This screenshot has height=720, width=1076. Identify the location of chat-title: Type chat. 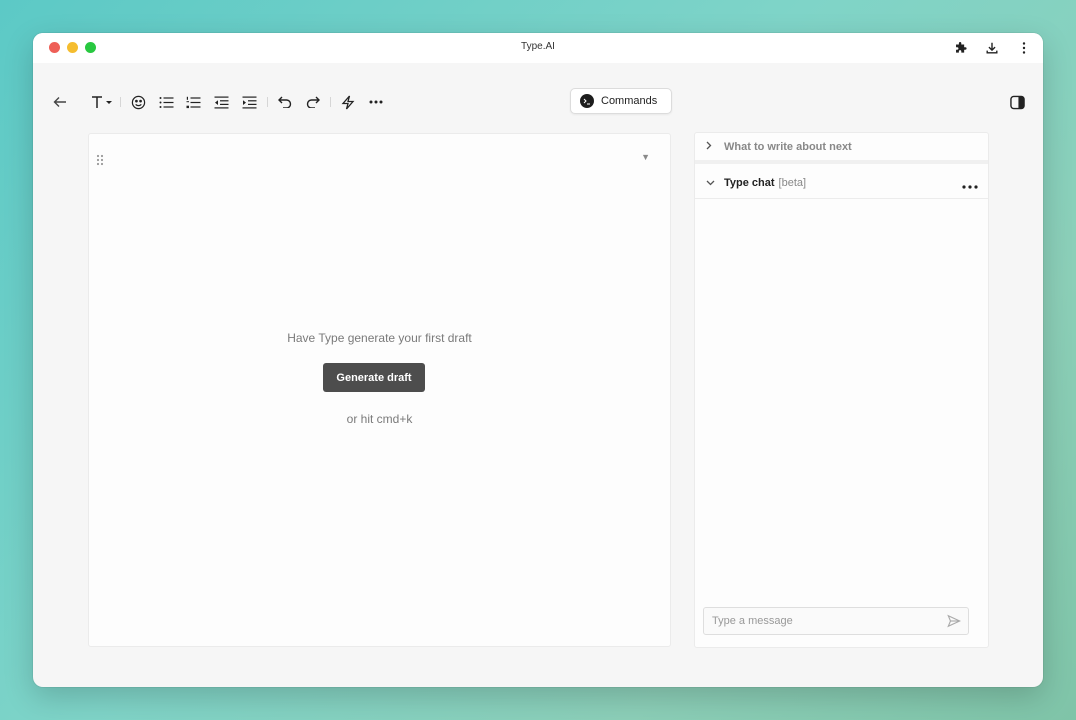
(749, 183).